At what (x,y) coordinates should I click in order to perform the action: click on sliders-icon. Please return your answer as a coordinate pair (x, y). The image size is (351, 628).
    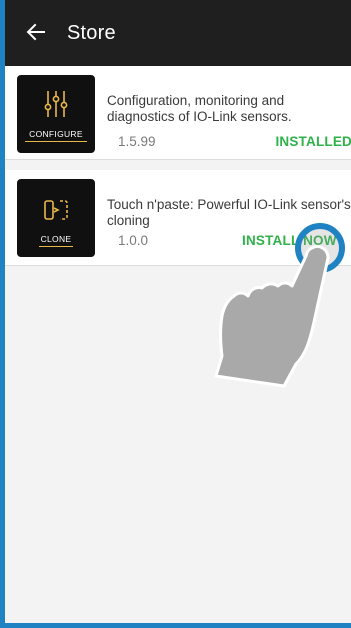
    Looking at the image, I should click on (56, 104).